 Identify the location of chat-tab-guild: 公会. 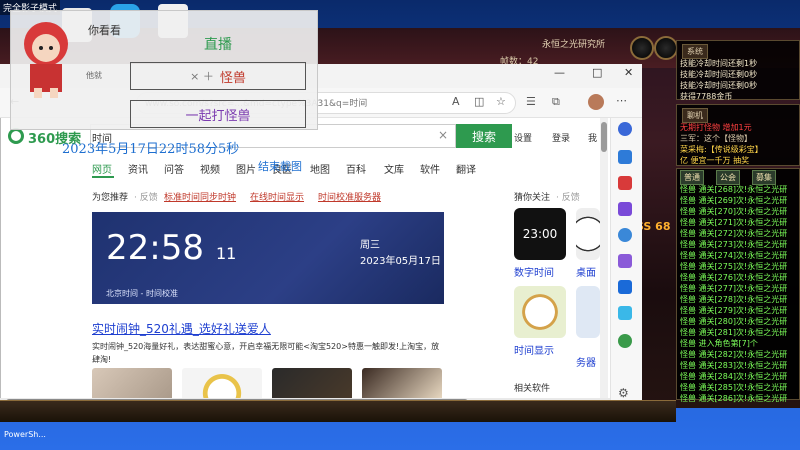
(728, 177).